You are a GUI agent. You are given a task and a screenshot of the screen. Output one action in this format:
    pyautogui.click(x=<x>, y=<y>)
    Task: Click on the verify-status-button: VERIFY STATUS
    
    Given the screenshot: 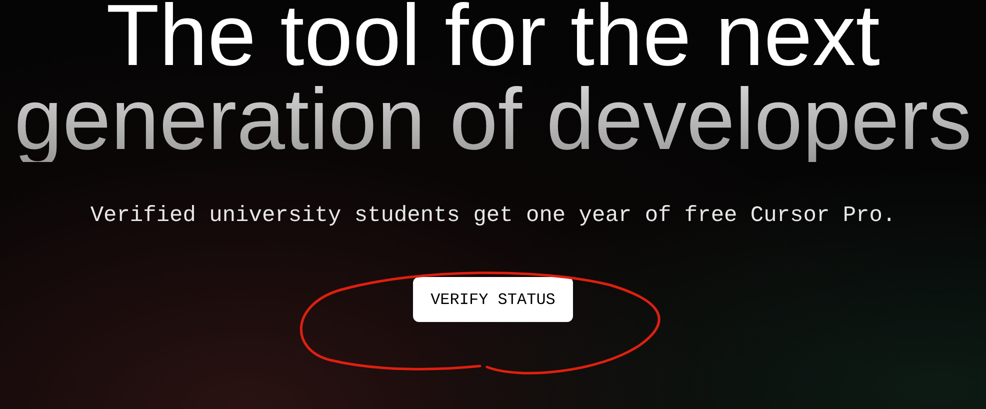 What is the action you would take?
    pyautogui.click(x=493, y=299)
    